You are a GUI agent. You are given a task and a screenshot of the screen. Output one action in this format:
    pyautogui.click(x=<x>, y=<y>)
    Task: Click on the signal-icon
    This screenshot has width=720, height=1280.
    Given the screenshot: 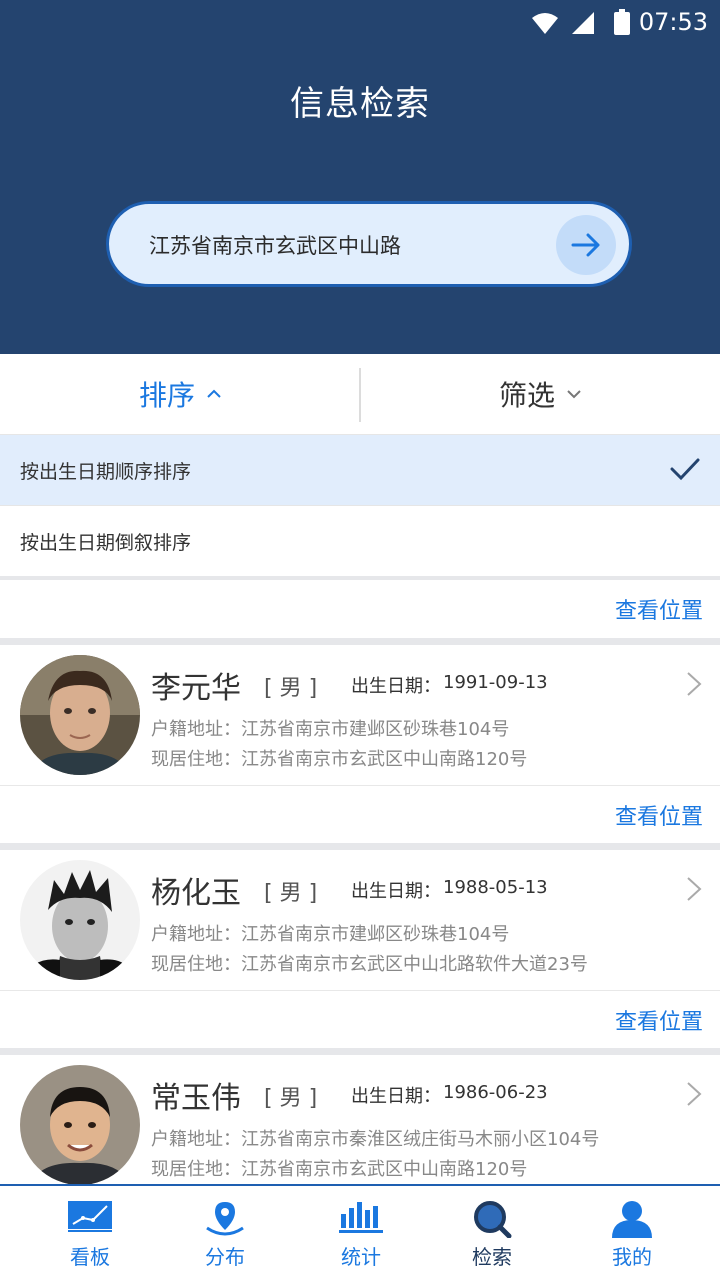 What is the action you would take?
    pyautogui.click(x=583, y=23)
    